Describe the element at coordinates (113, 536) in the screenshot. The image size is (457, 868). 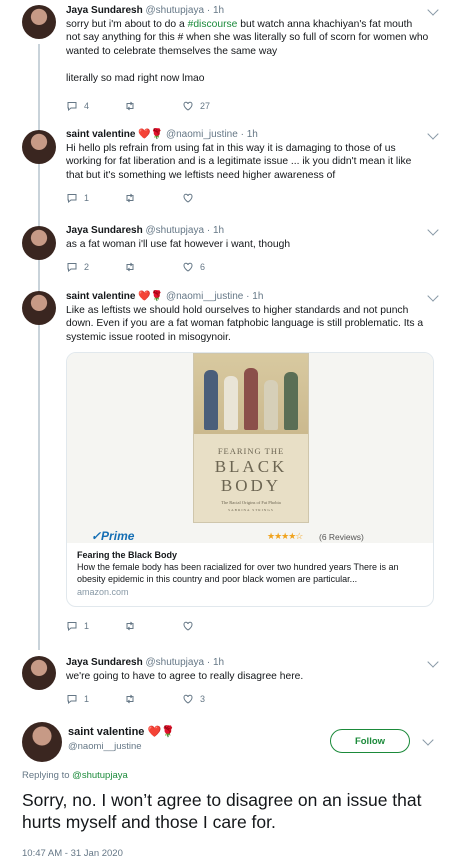
I see `prime-logo: ✓Prime` at that location.